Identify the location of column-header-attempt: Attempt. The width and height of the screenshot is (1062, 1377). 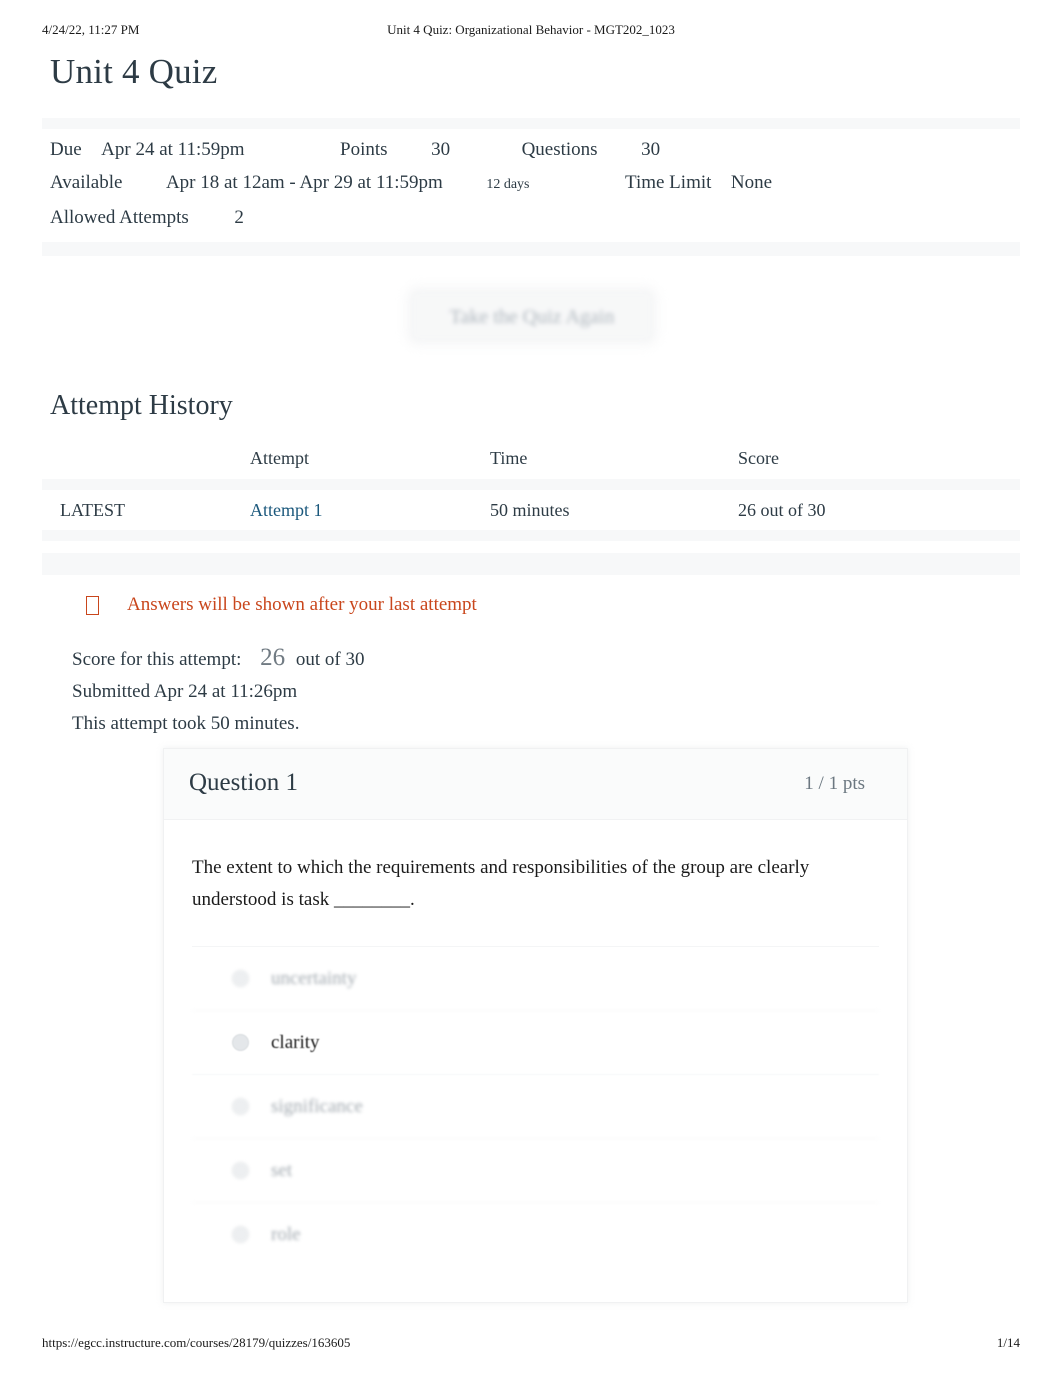
(279, 458).